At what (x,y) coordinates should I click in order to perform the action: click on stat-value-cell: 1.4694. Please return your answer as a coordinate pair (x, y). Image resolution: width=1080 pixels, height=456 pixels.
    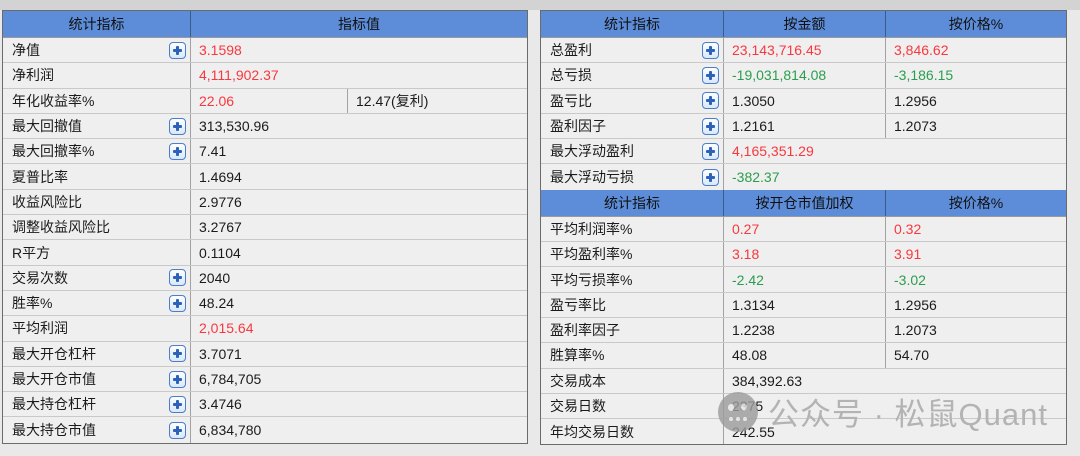
    Looking at the image, I should click on (220, 176).